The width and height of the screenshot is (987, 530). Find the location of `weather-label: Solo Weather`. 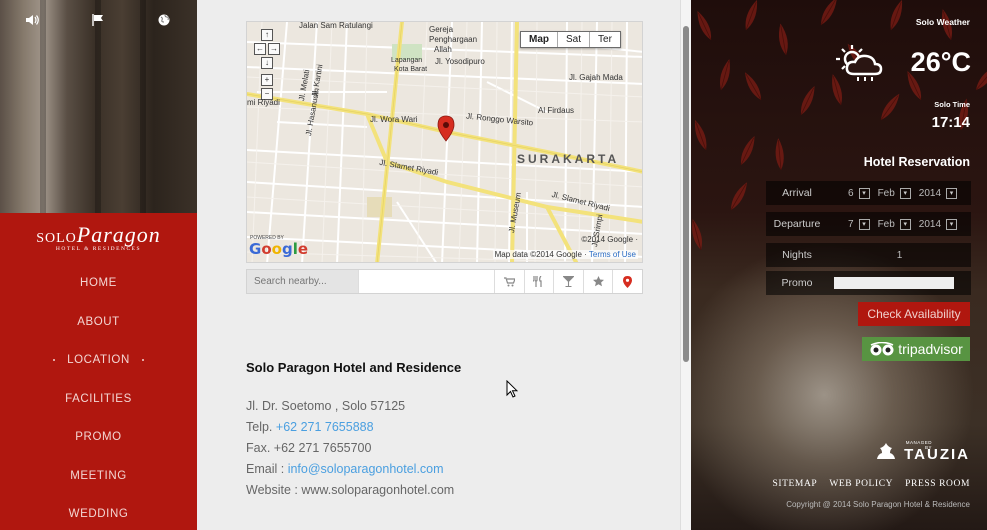

weather-label: Solo Weather is located at coordinates (942, 22).